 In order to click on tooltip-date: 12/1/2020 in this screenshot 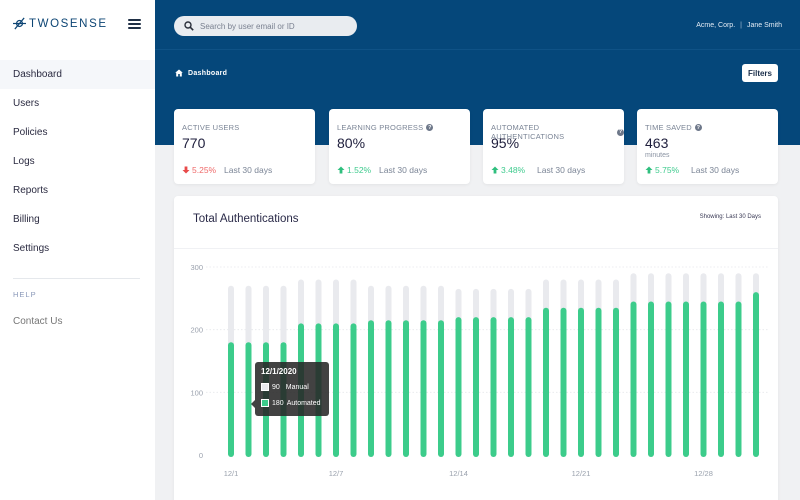, I will do `click(279, 371)`.